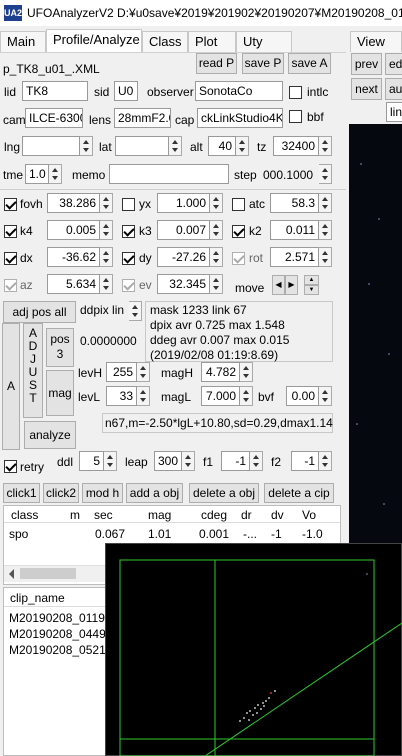 The width and height of the screenshot is (402, 756). Describe the element at coordinates (106, 230) in the screenshot. I see `k4-spinner` at that location.